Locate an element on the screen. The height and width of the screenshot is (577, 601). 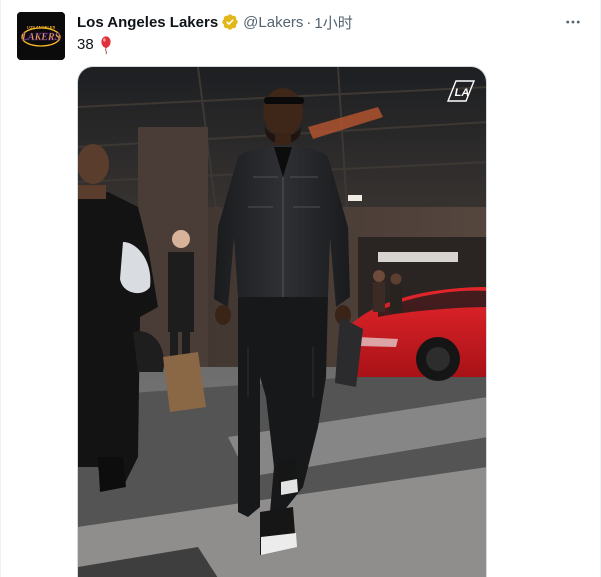
avatar: LOS ANGELES LAKERS is located at coordinates (41, 36).